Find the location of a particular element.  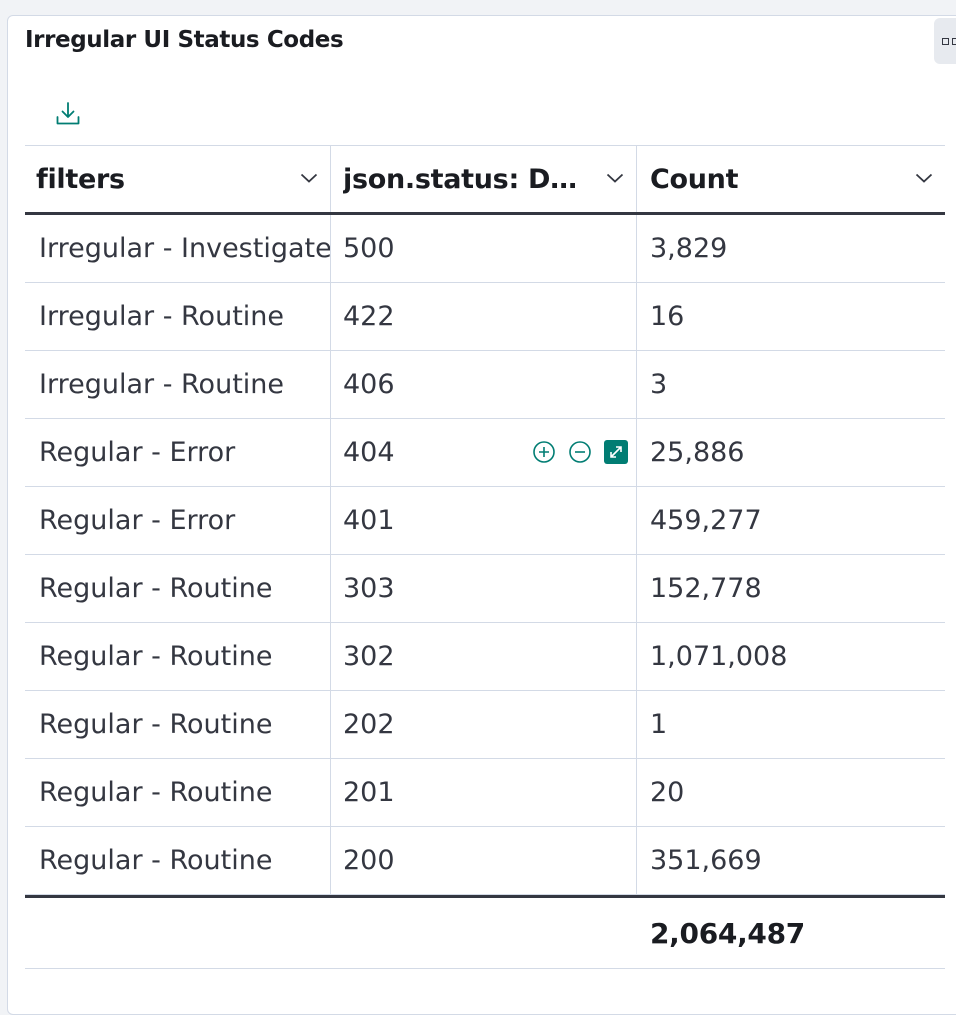

count-cell: 1,071,008 is located at coordinates (791, 656).